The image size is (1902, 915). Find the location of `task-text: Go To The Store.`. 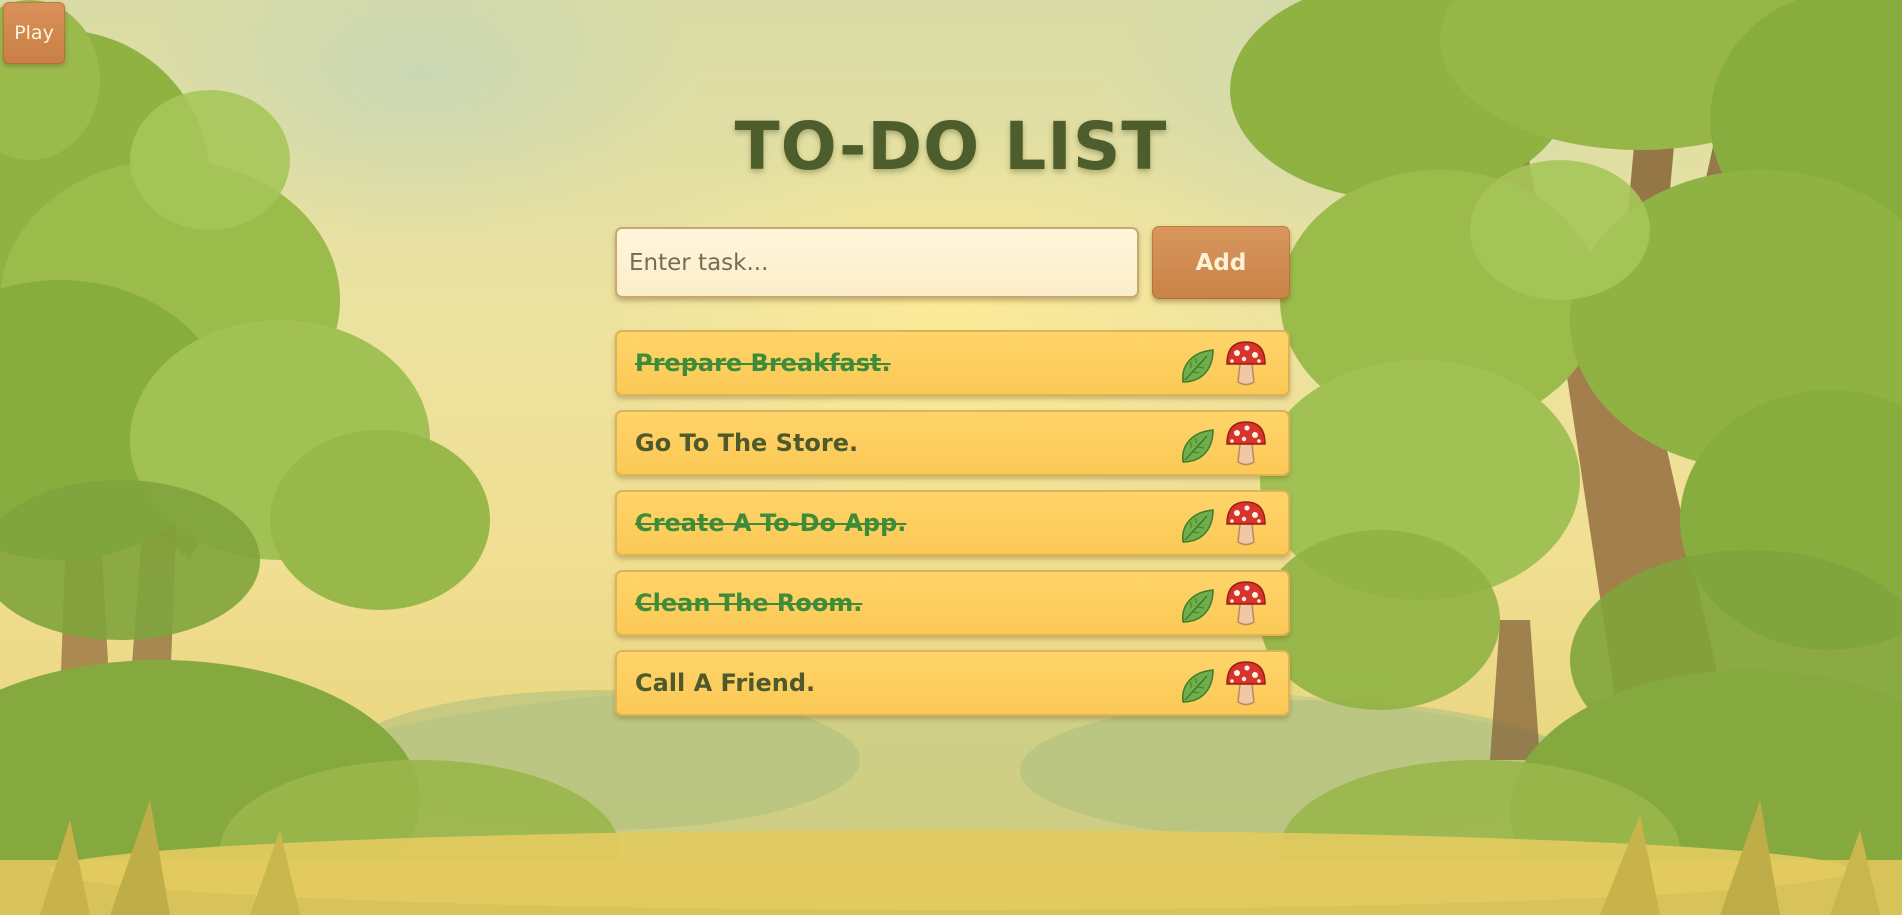

task-text: Go To The Store. is located at coordinates (746, 443).